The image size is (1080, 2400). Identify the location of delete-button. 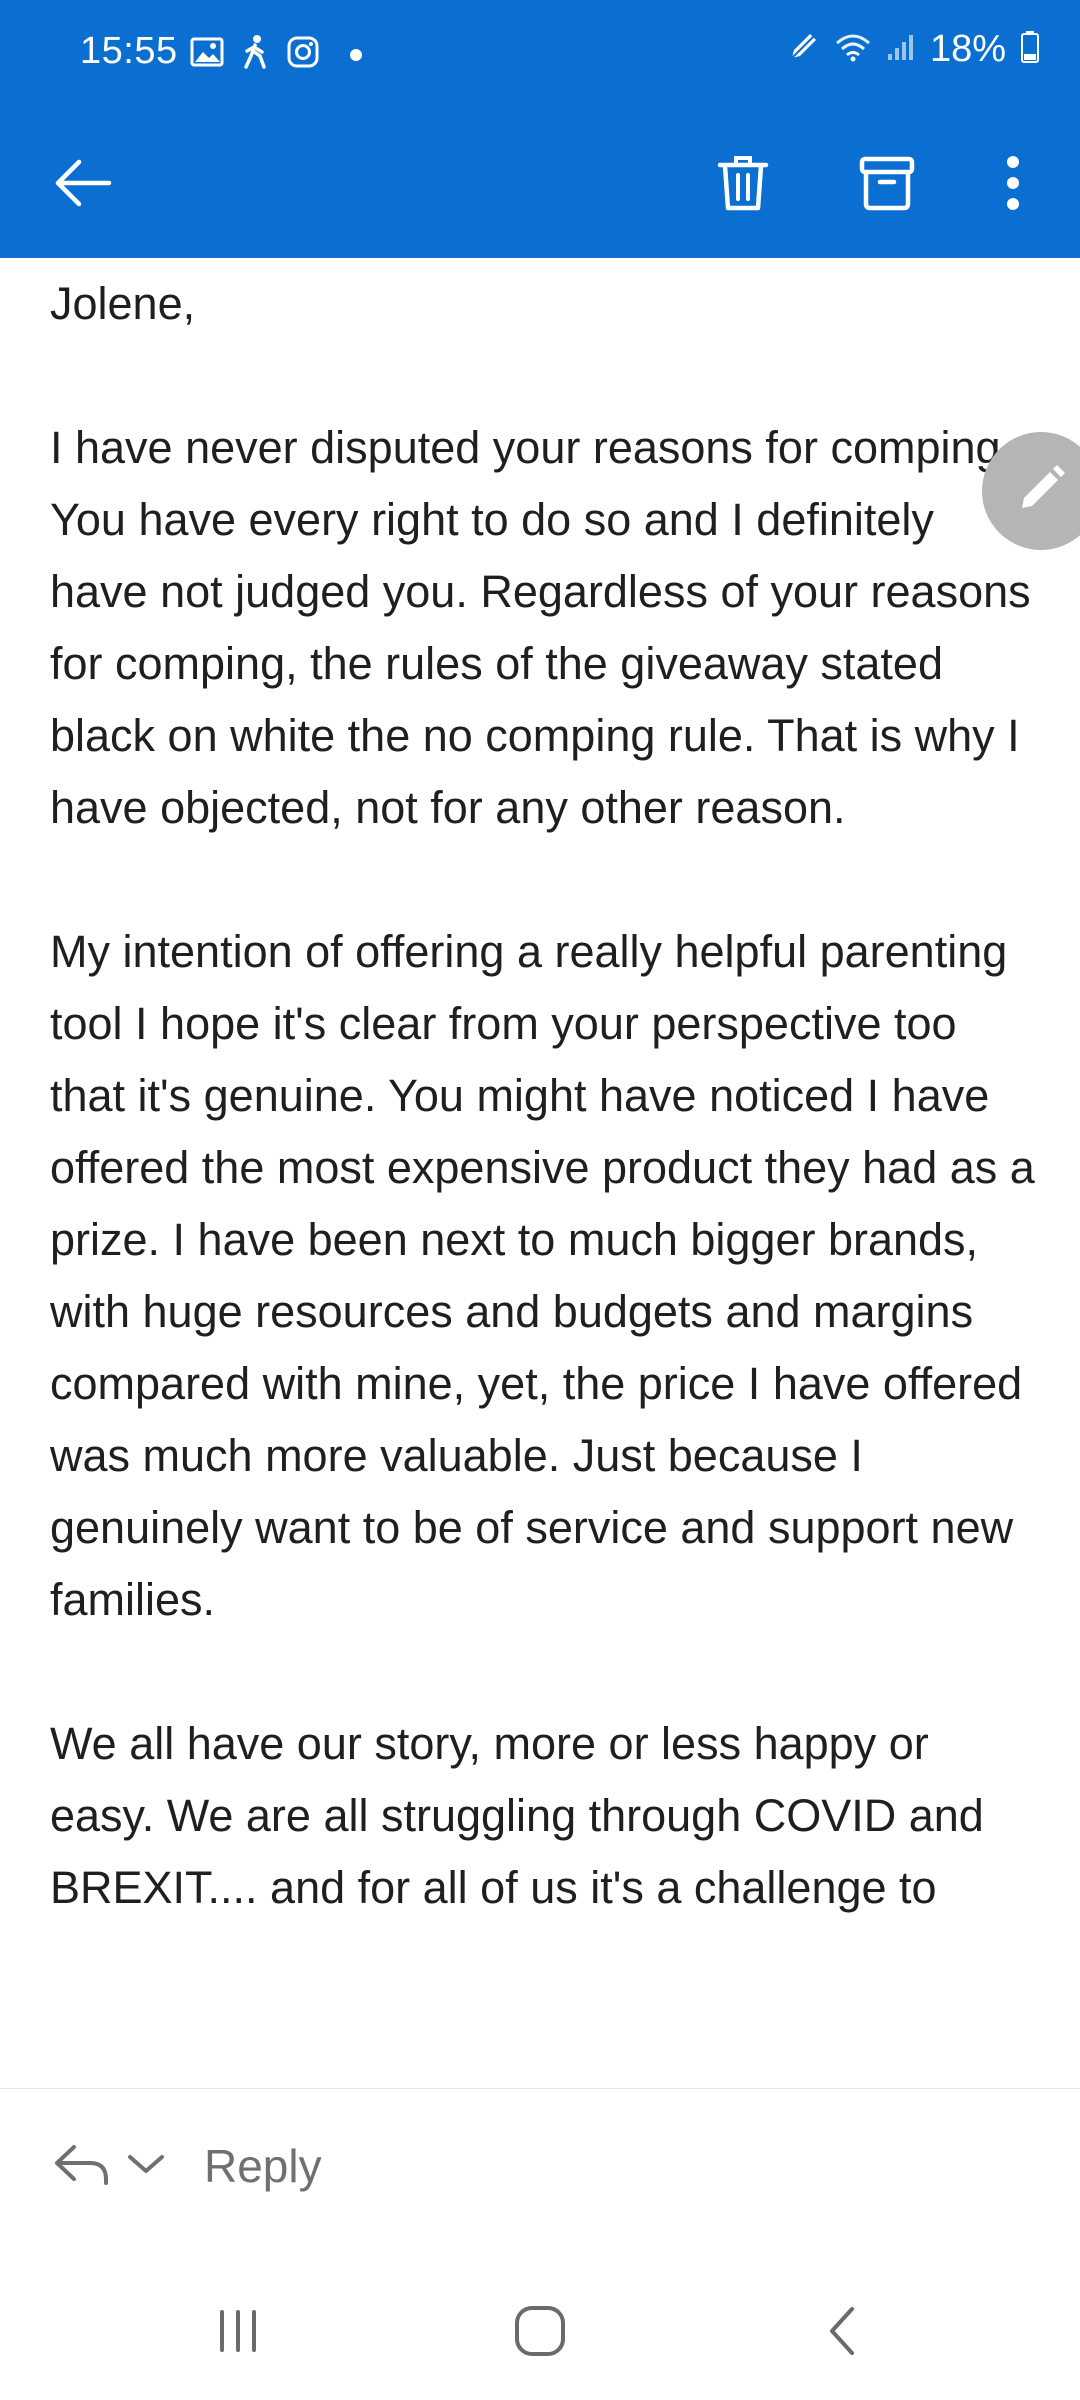
(743, 185).